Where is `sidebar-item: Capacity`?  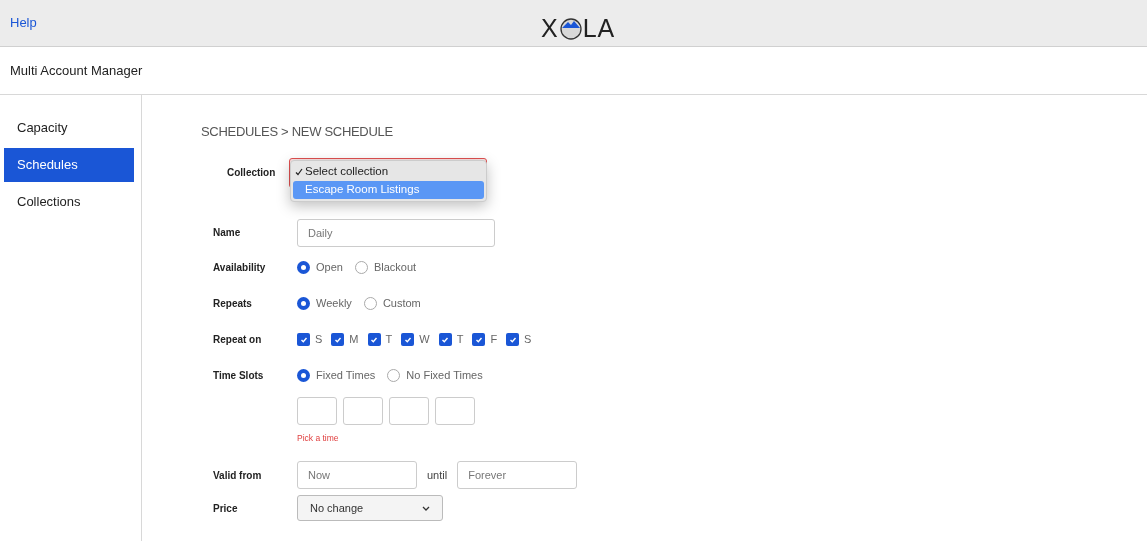 sidebar-item: Capacity is located at coordinates (69, 128).